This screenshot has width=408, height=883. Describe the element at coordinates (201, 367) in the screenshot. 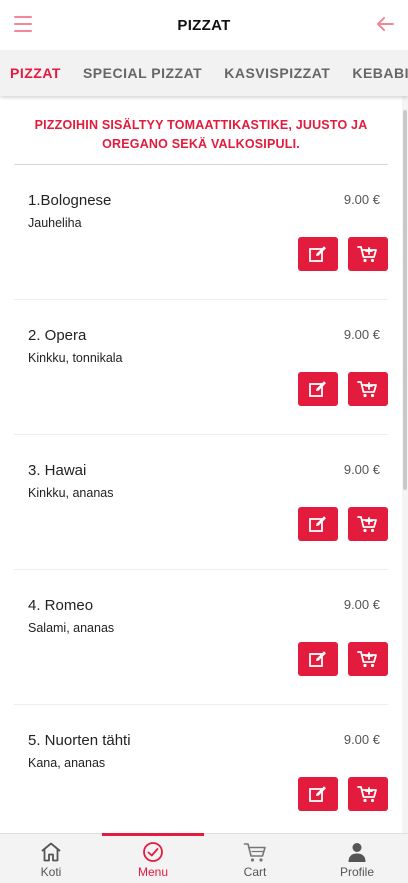

I see `menu-item: 2. Opera 9.00 € Kinkku, tonnikala` at that location.